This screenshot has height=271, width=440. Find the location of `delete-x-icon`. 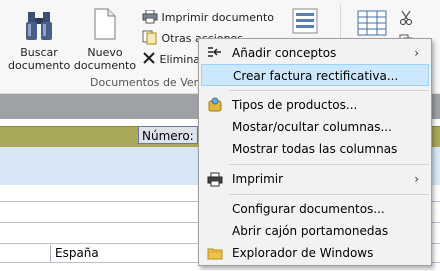

delete-x-icon is located at coordinates (149, 58).